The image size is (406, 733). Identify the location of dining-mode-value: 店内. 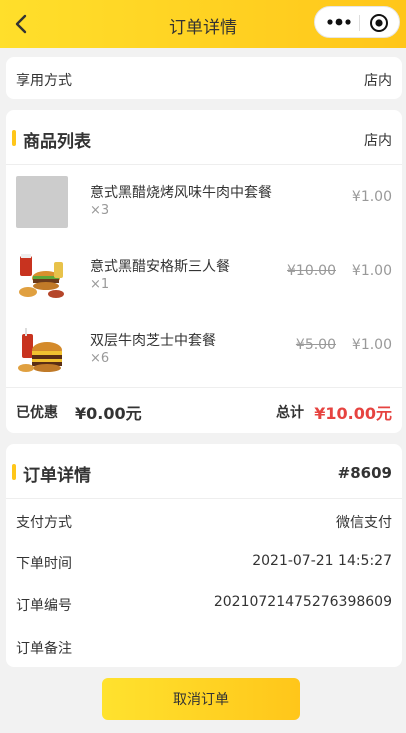
(378, 81).